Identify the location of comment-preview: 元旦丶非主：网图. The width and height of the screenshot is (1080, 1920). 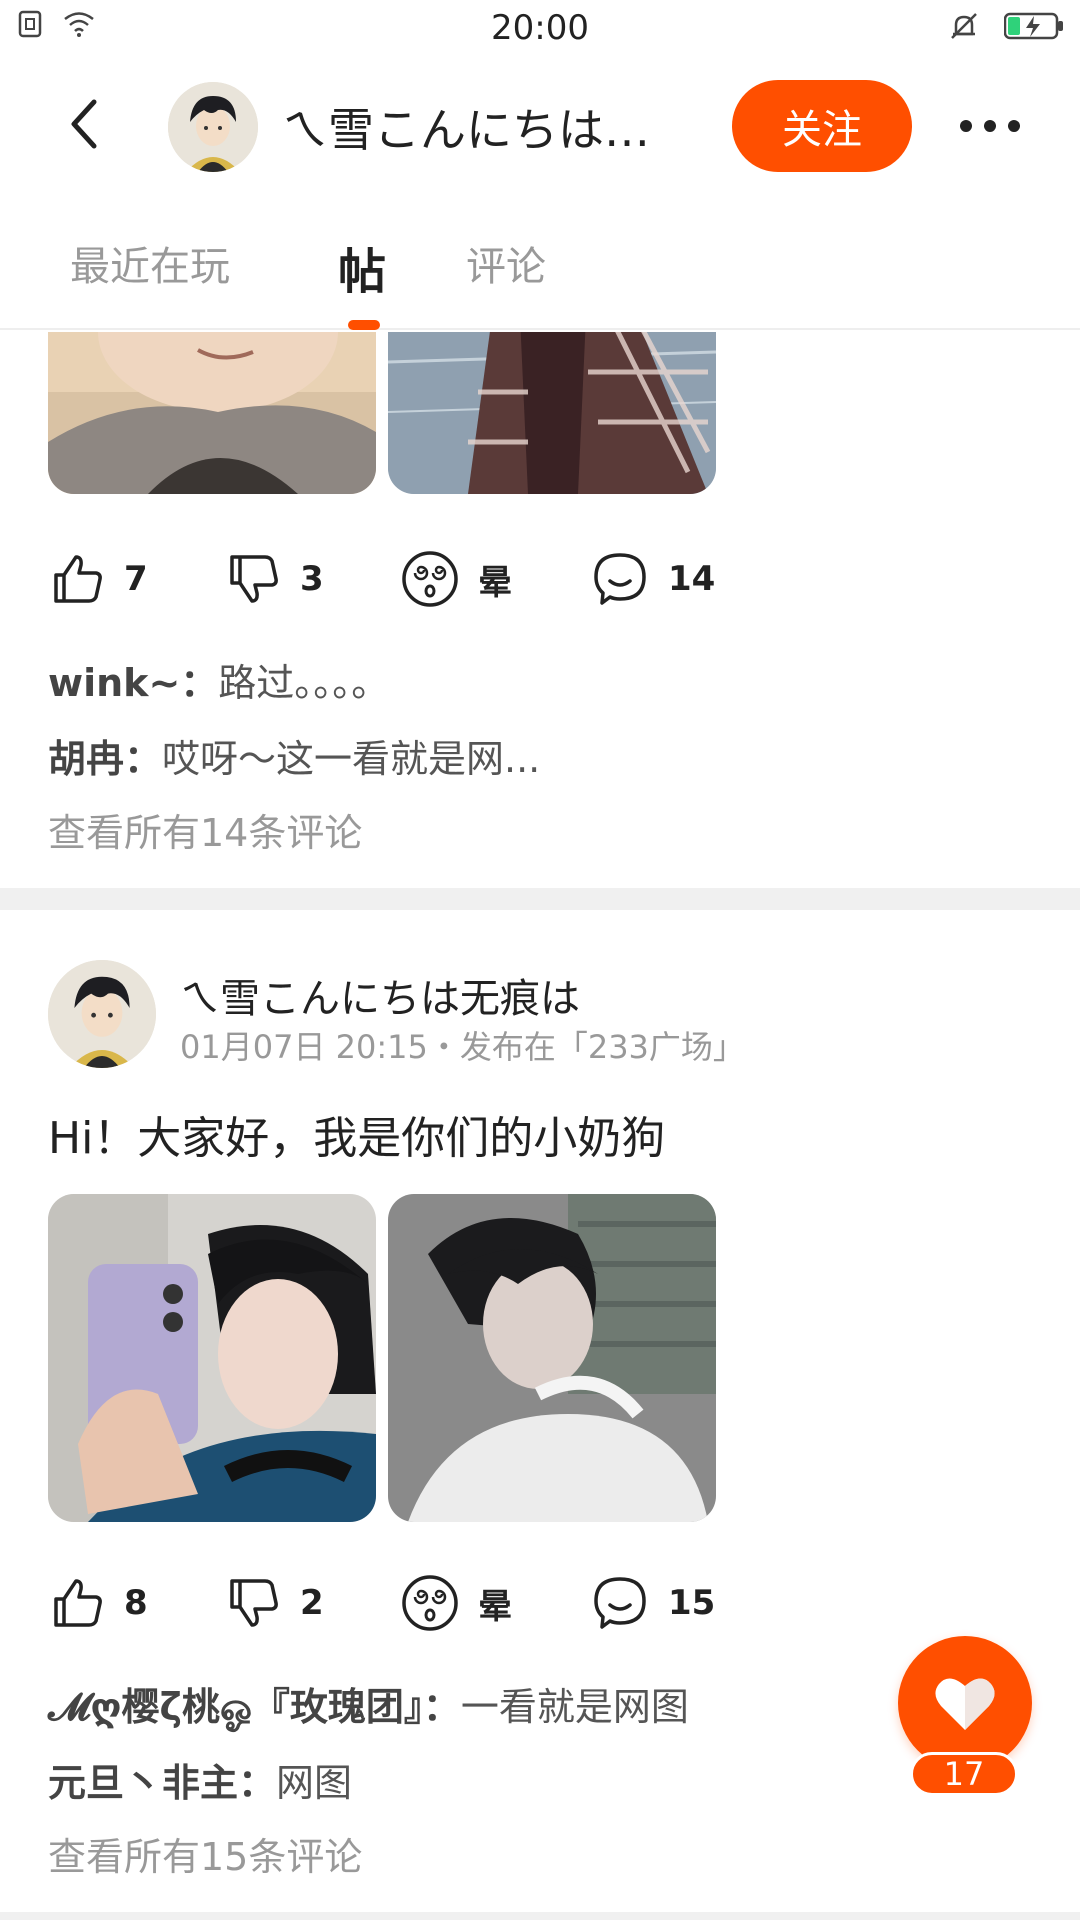
(200, 1779).